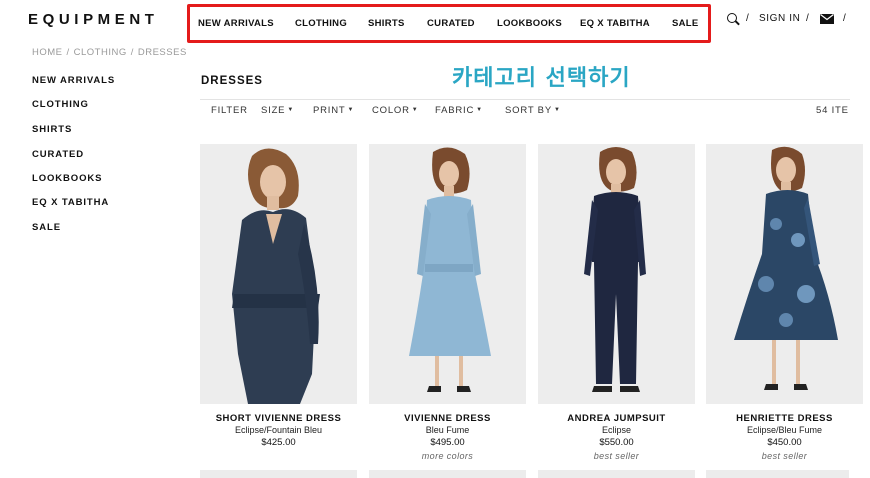 The width and height of the screenshot is (870, 478). I want to click on product-name: HENRIETTE DRESS, so click(784, 418).